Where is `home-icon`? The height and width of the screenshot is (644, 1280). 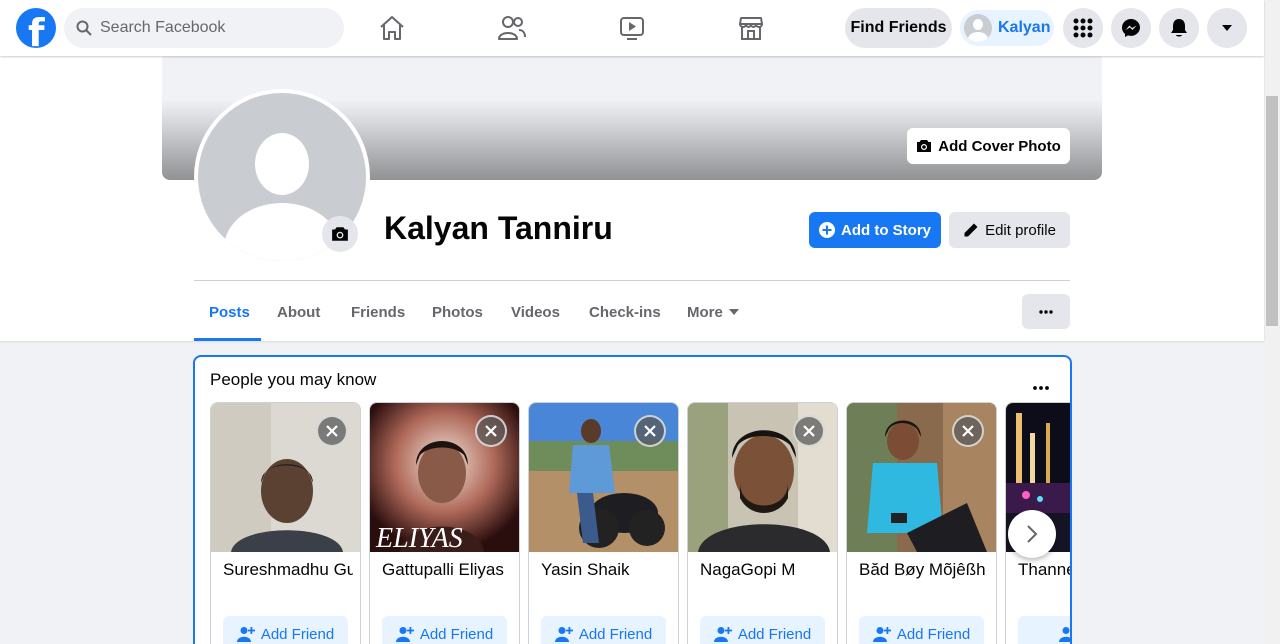 home-icon is located at coordinates (392, 28).